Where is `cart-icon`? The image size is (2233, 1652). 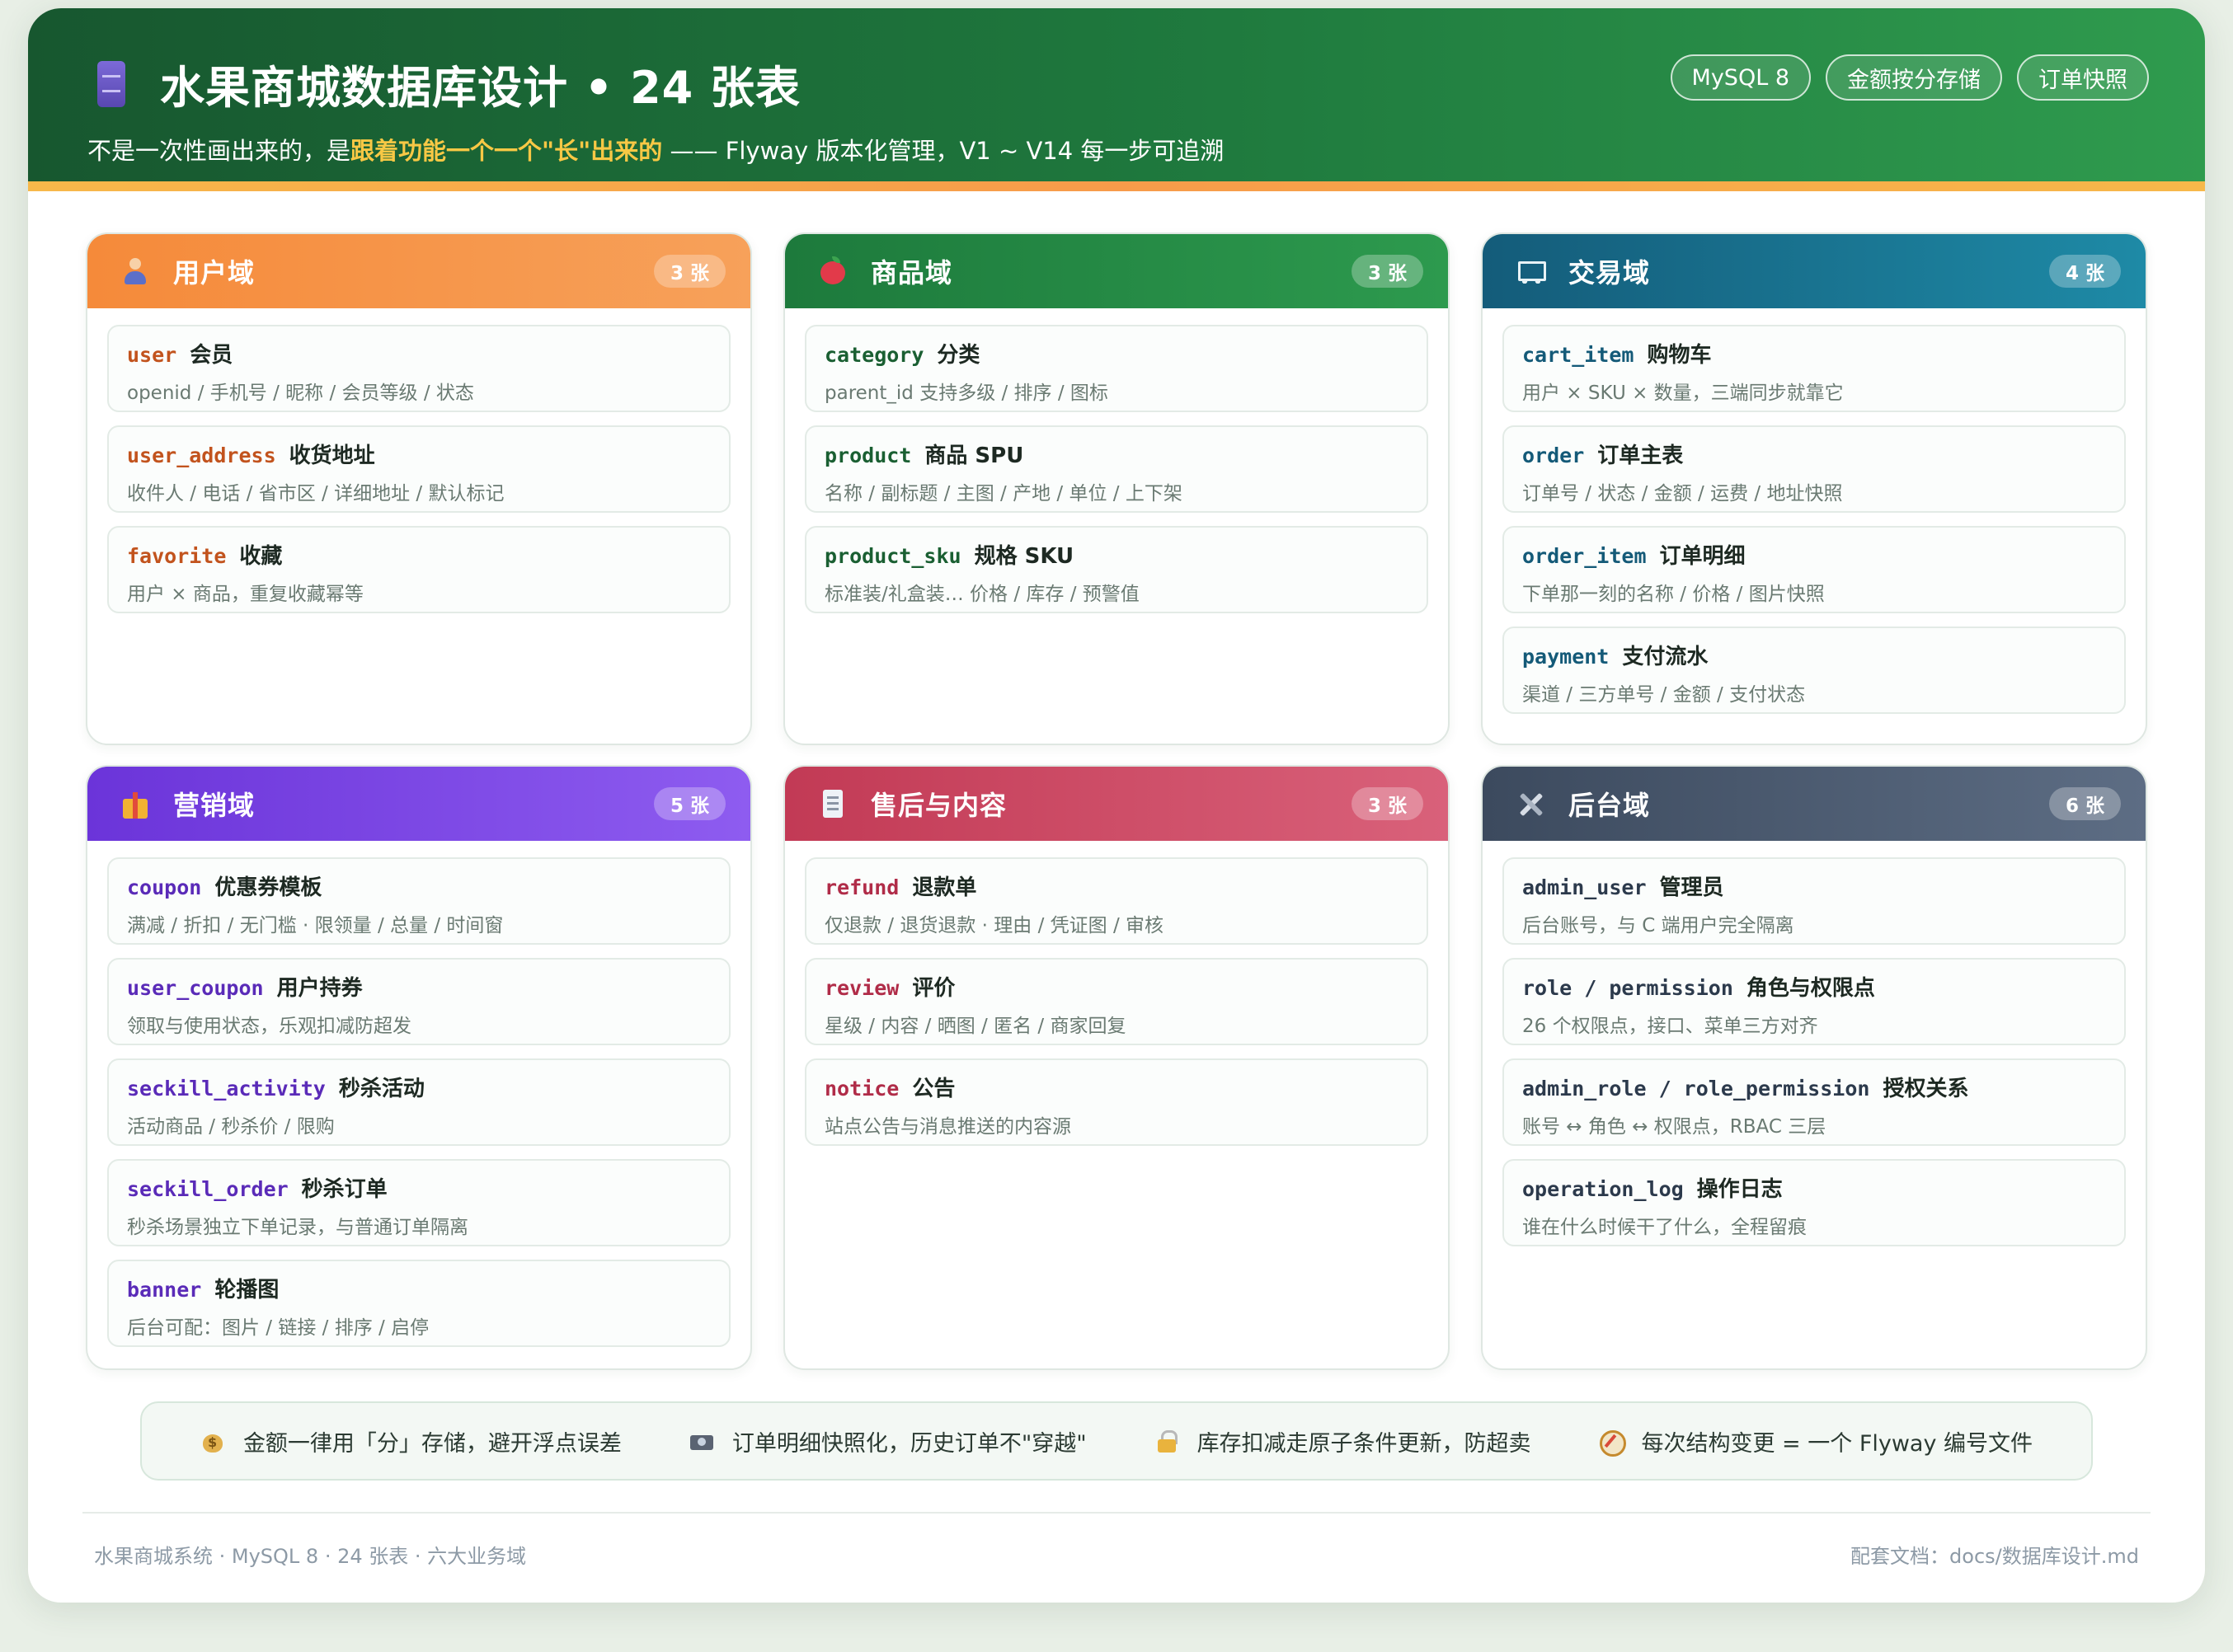 cart-icon is located at coordinates (1531, 271).